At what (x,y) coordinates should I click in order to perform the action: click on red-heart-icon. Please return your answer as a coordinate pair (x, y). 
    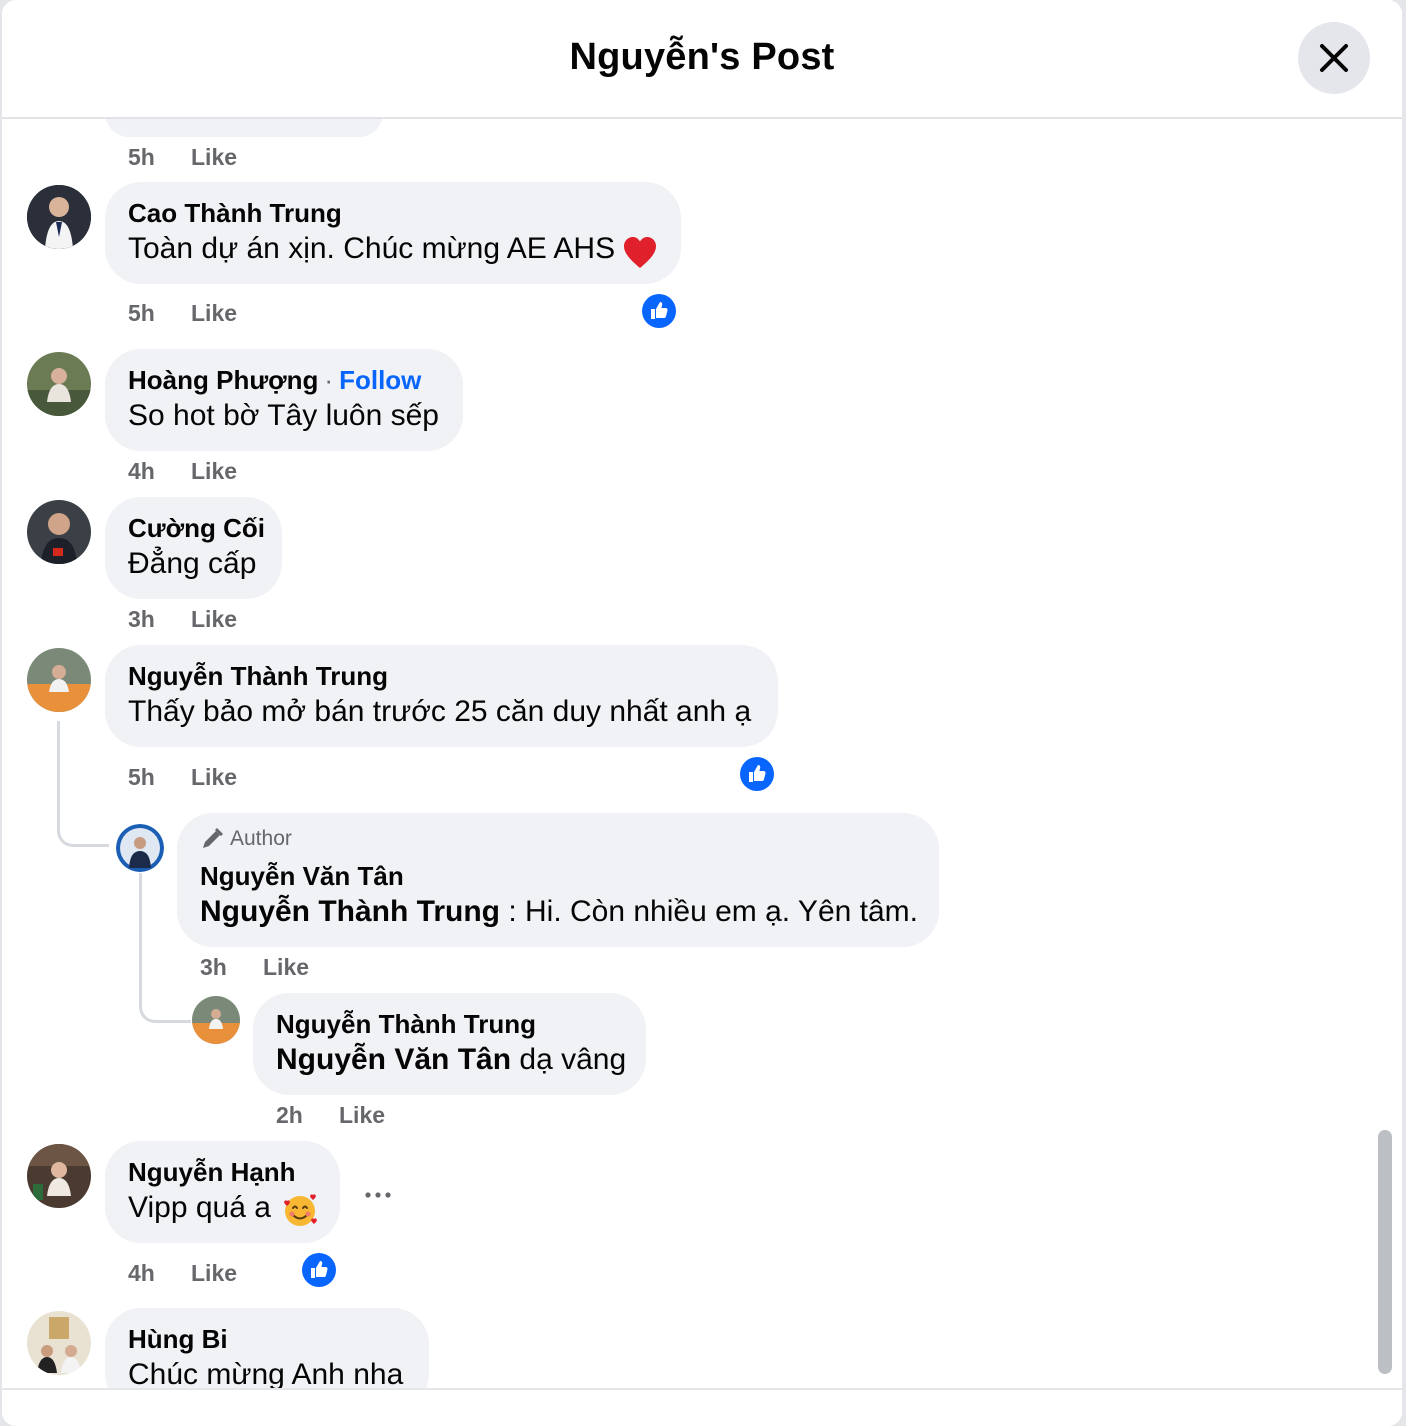
    Looking at the image, I should click on (640, 252).